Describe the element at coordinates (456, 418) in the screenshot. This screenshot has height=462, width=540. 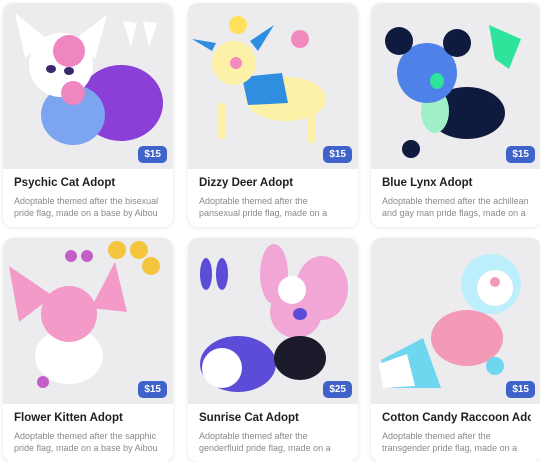
I see `card-title: Cotton Candy Raccoon Adopt` at that location.